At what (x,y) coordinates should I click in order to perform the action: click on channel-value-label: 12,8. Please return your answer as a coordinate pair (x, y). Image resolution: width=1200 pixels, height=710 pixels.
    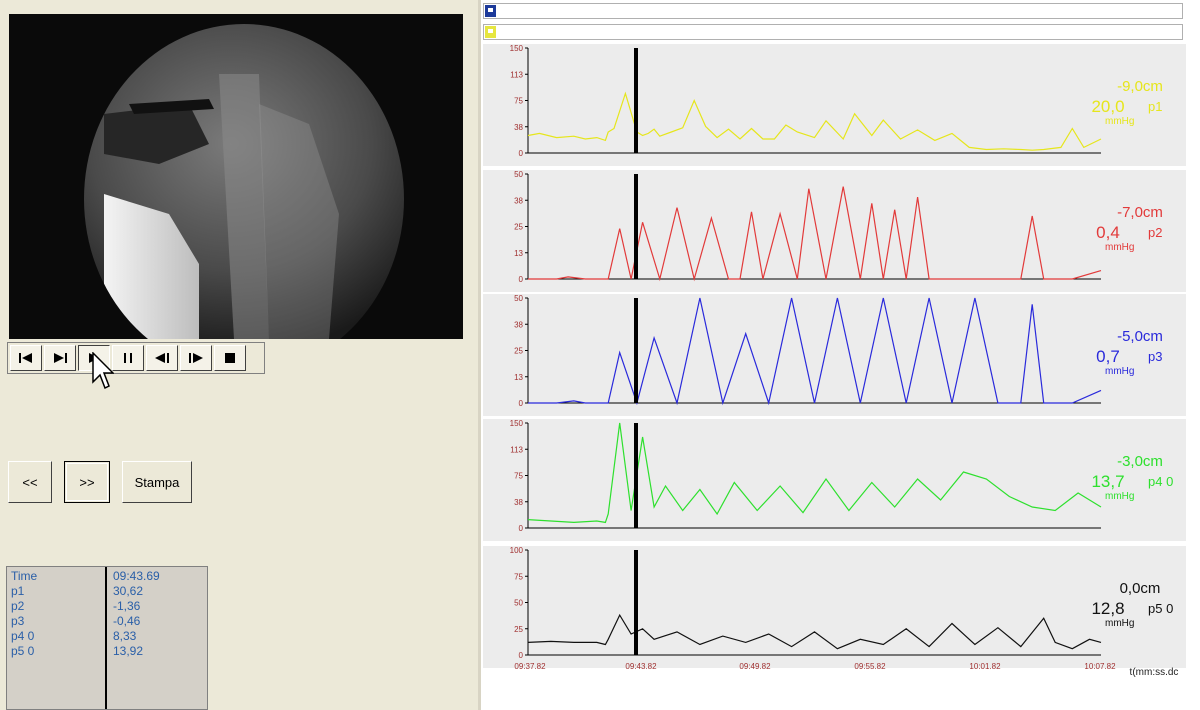
    Looking at the image, I should click on (1107, 608).